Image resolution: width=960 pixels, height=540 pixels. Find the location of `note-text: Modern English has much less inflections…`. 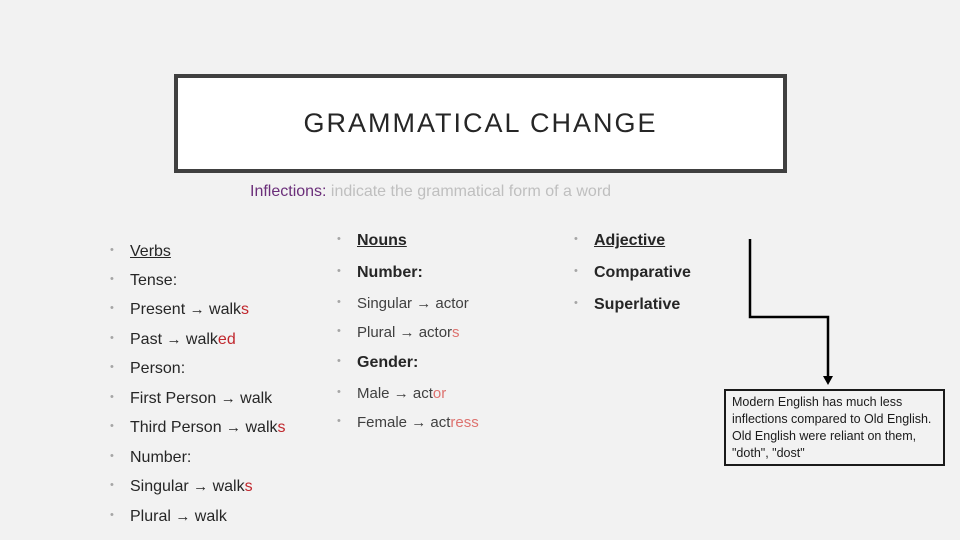

note-text: Modern English has much less inflections… is located at coordinates (832, 427).